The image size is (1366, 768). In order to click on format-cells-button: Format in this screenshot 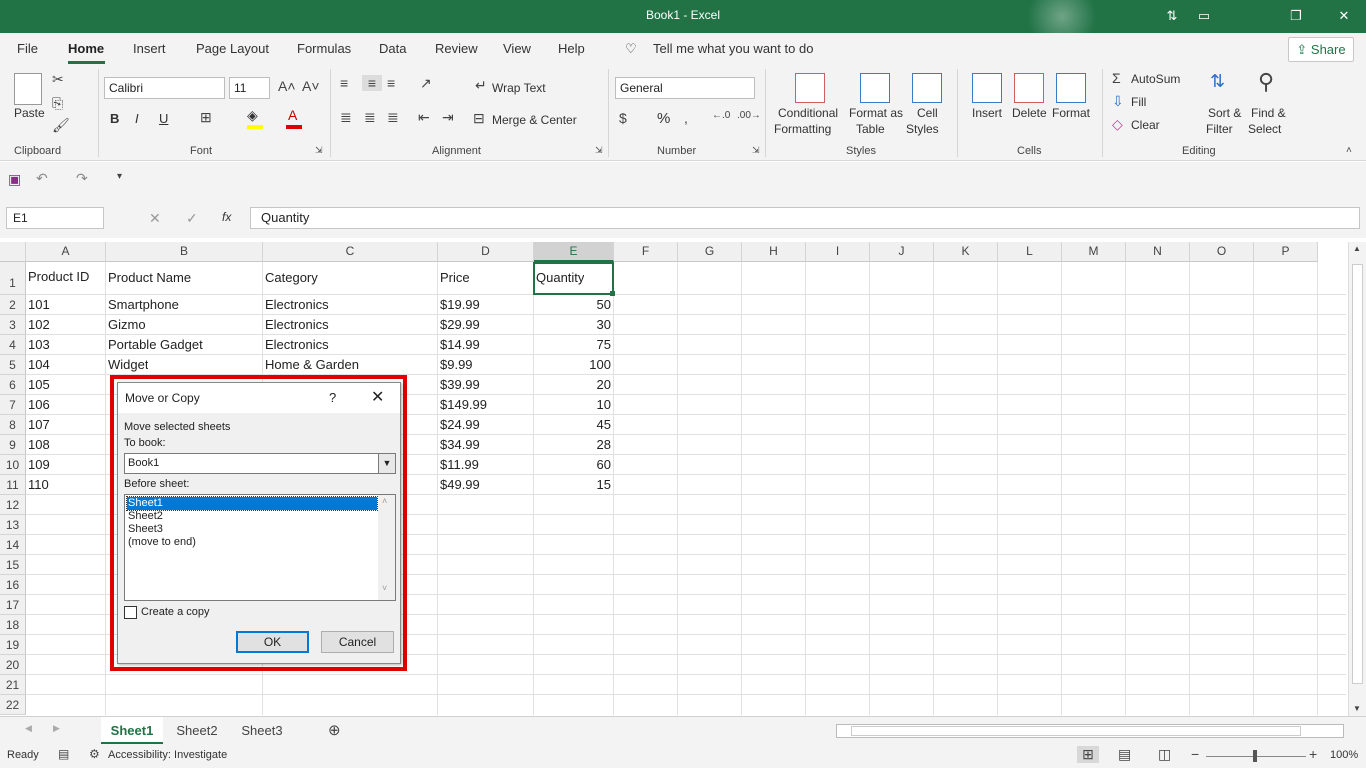, I will do `click(1071, 113)`.